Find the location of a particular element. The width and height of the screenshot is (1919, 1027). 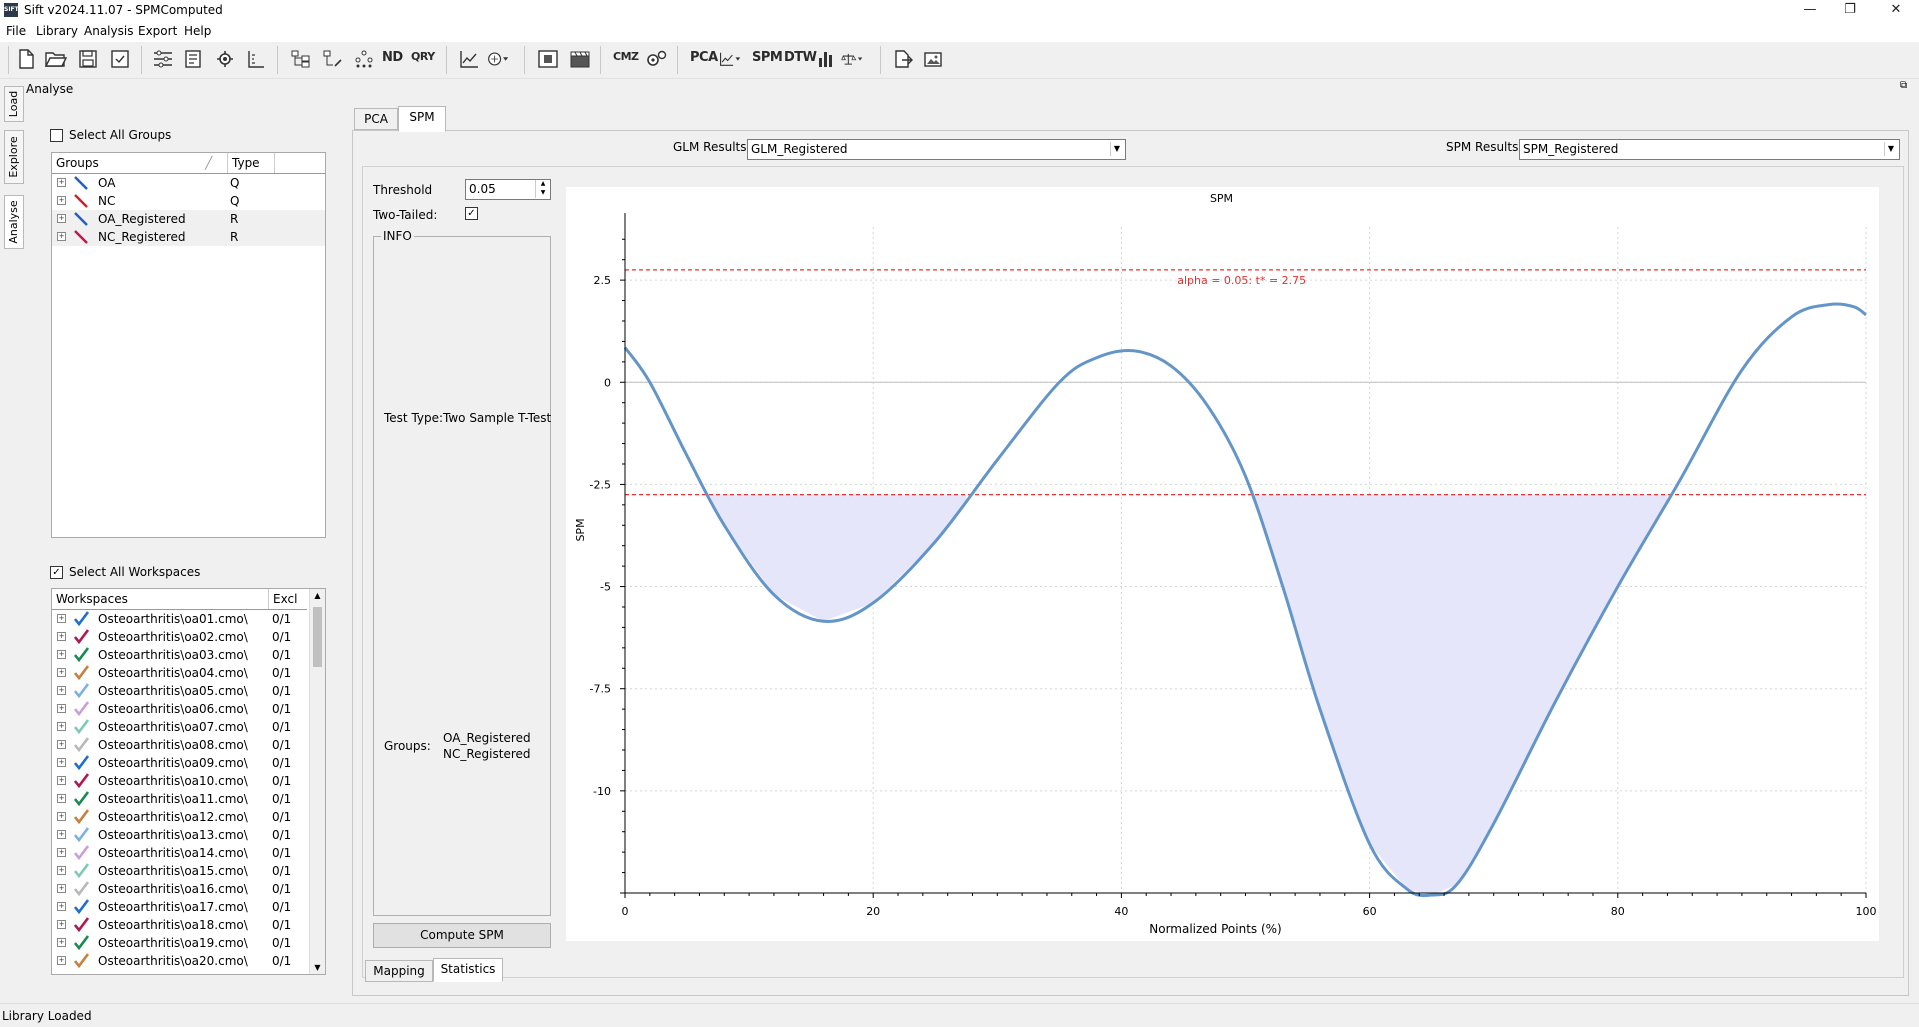

line-chart-dropdown-icon is located at coordinates (730, 59).